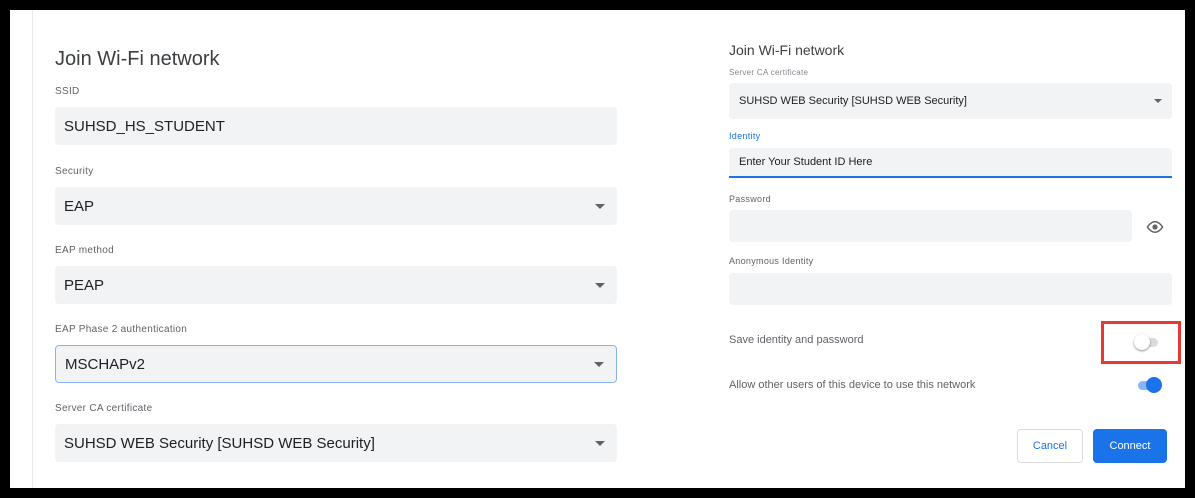 The width and height of the screenshot is (1195, 498). What do you see at coordinates (950, 163) in the screenshot?
I see `identity-input: Enter Your Student ID Here` at bounding box center [950, 163].